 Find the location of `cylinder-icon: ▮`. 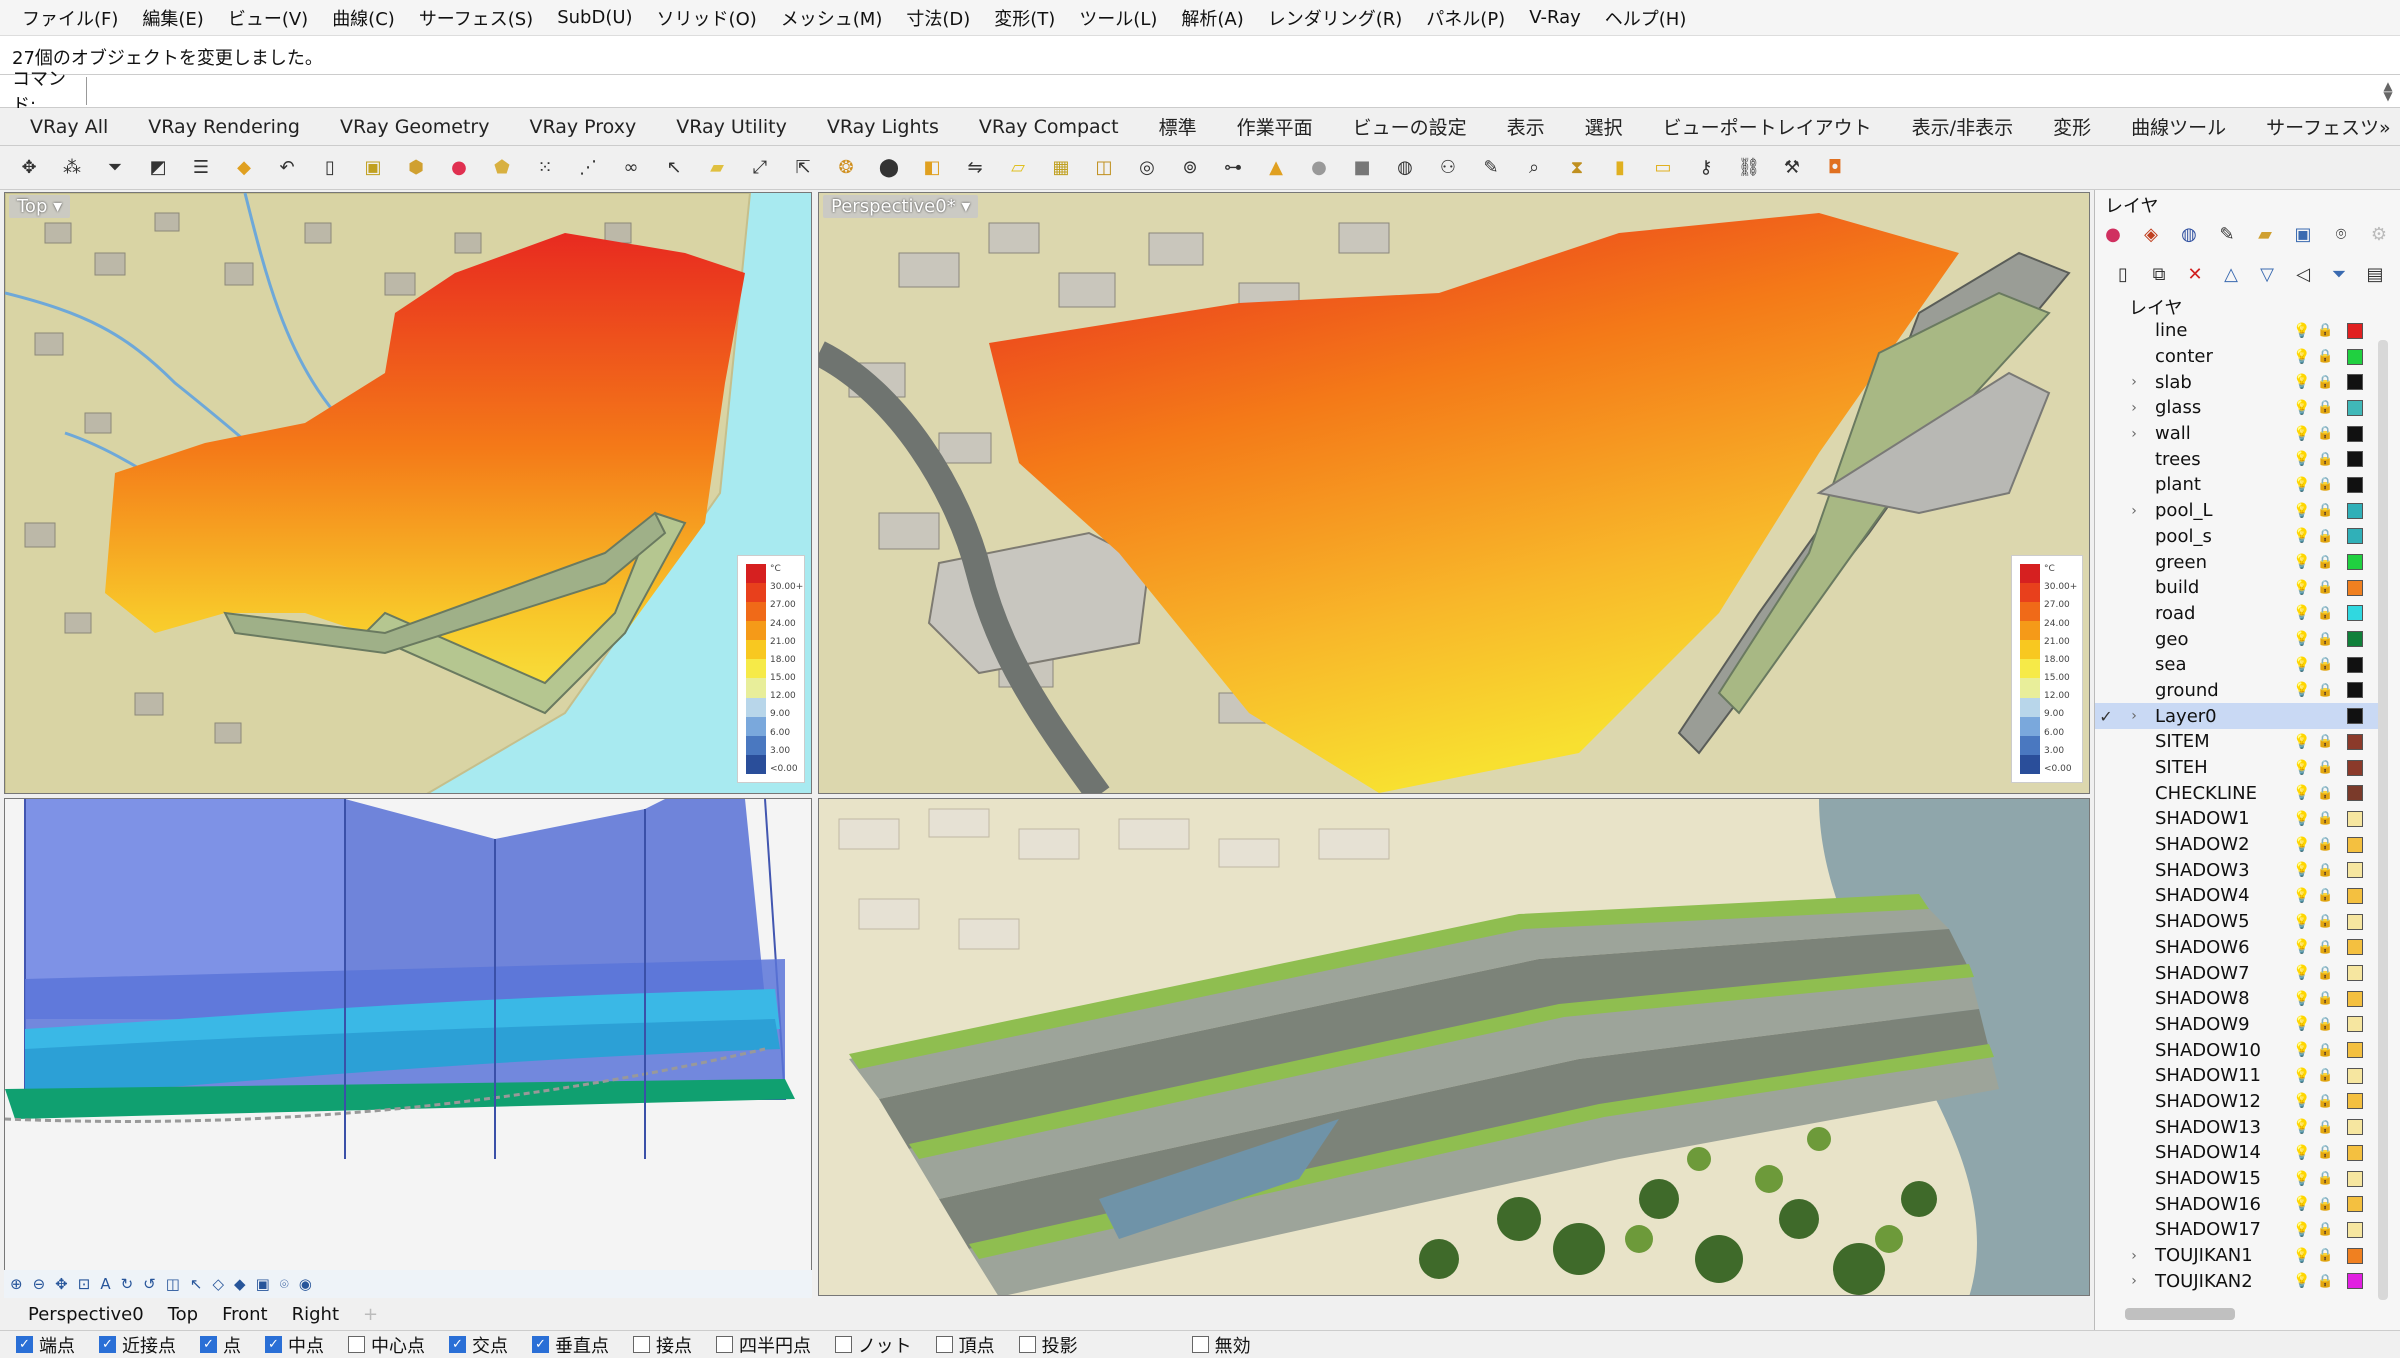

cylinder-icon: ▮ is located at coordinates (1620, 168).